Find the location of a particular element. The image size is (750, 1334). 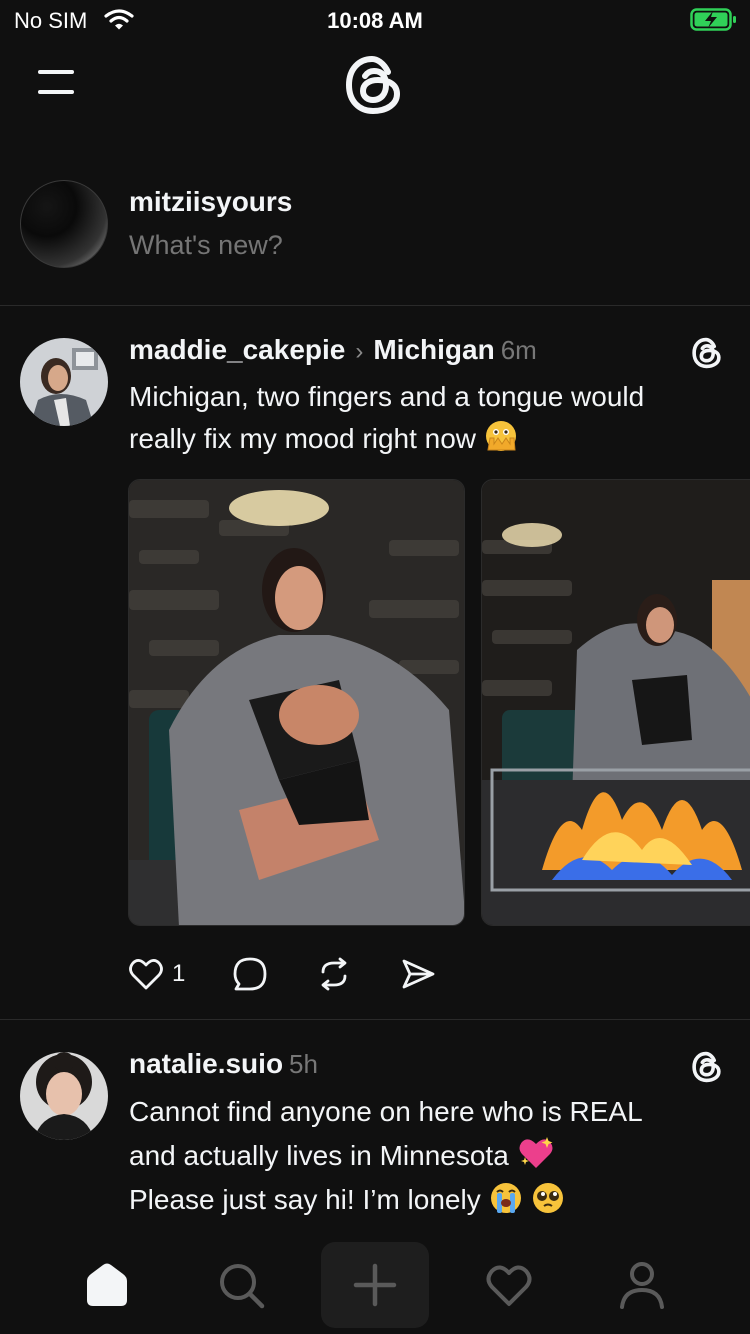

clock: 10:08 AM is located at coordinates (375, 20).